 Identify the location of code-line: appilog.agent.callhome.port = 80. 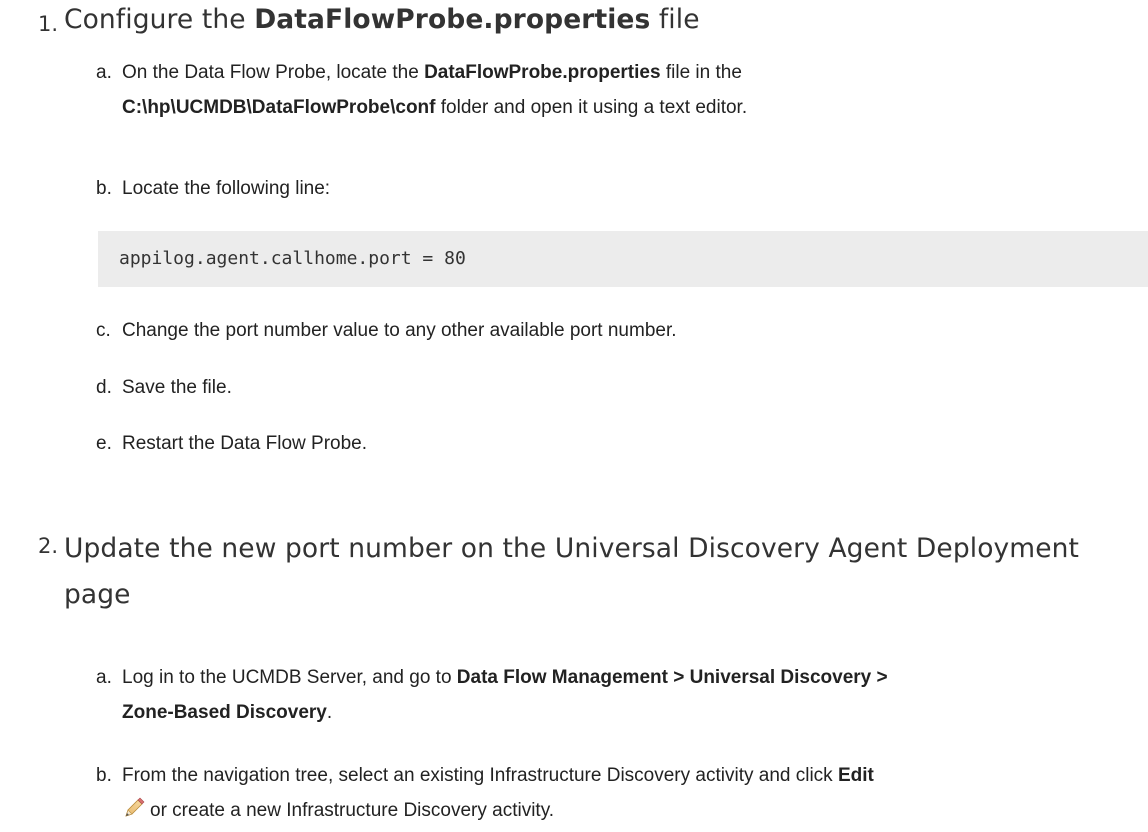
(292, 258).